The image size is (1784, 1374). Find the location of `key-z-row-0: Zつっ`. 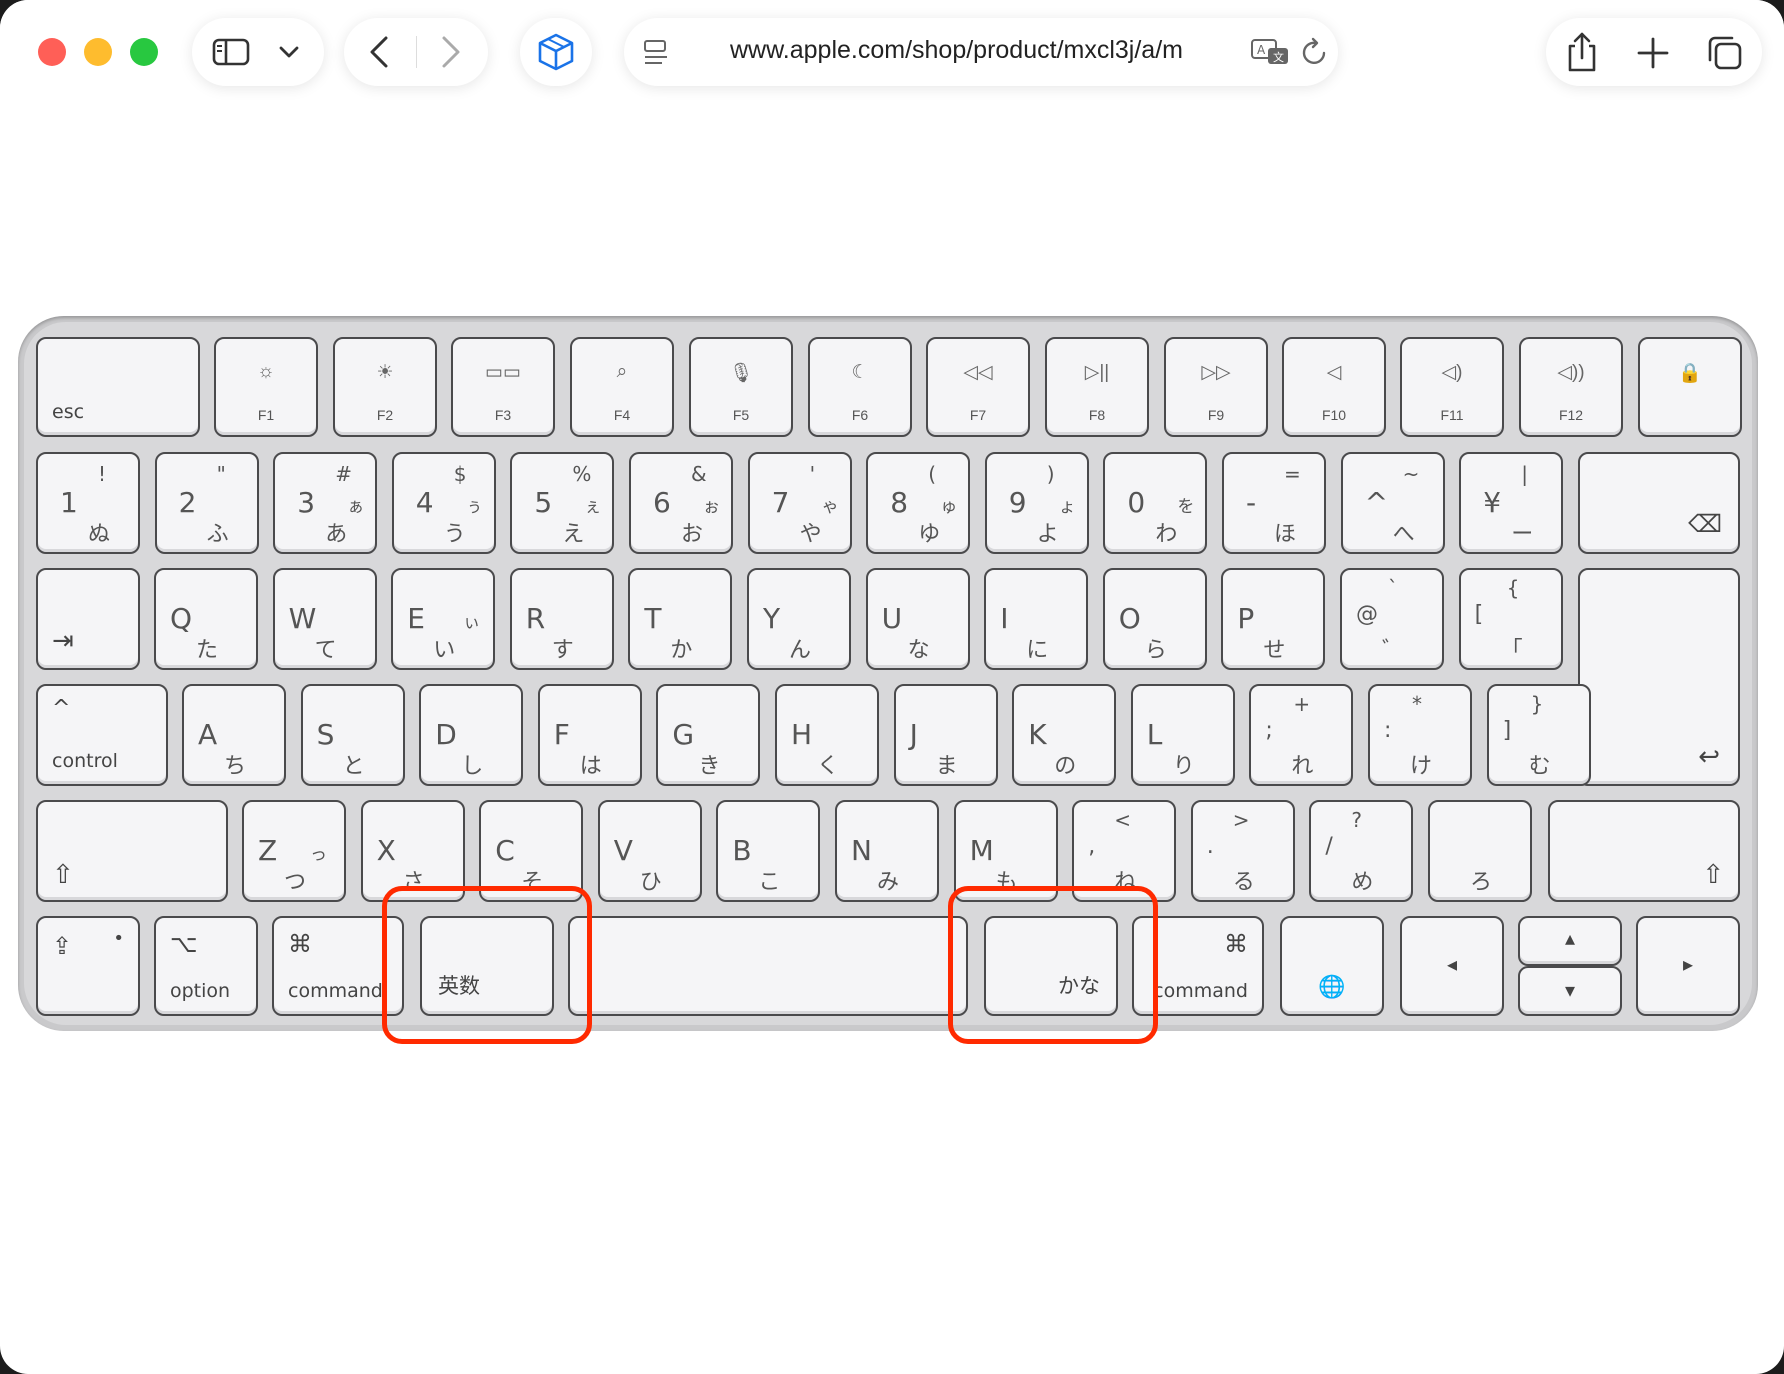

key-z-row-0: Zつっ is located at coordinates (294, 851).